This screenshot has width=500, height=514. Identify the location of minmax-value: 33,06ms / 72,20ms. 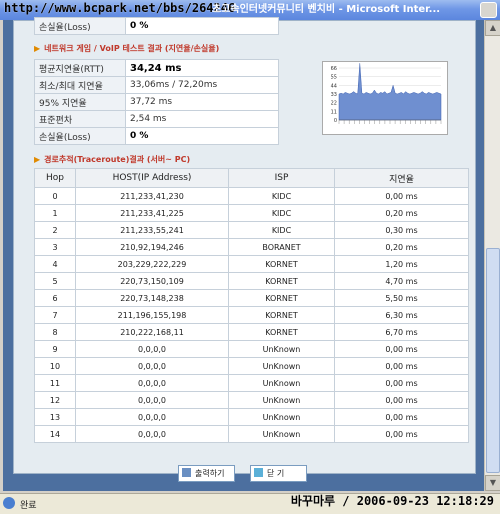
(202, 85).